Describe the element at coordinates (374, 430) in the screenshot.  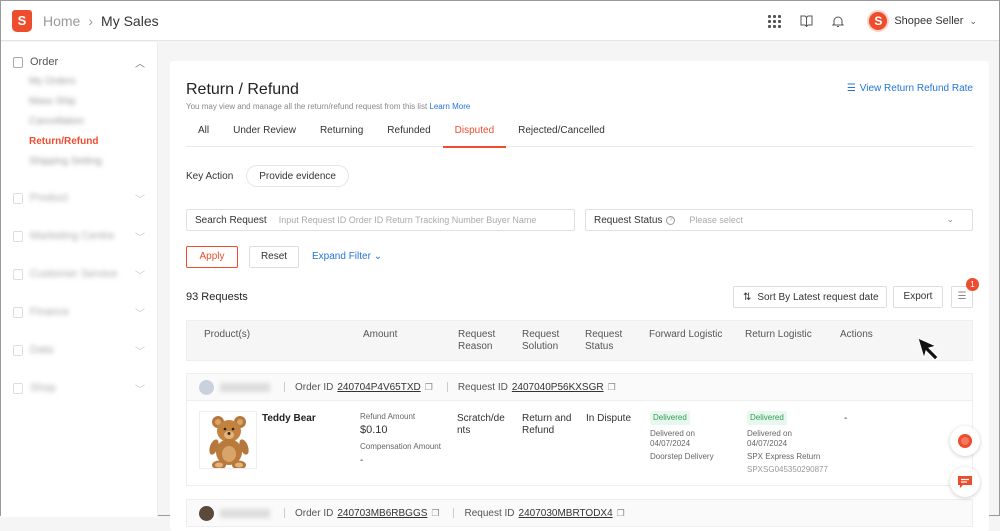
I see `refund-amount-value: $0.10` at that location.